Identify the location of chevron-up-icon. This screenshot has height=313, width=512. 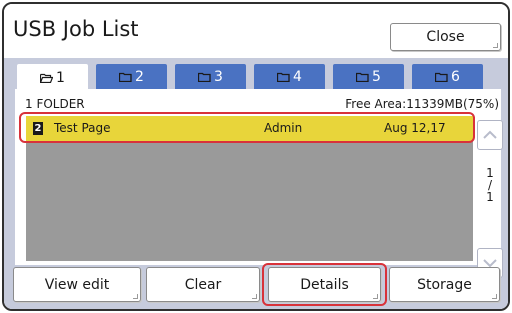
(490, 134).